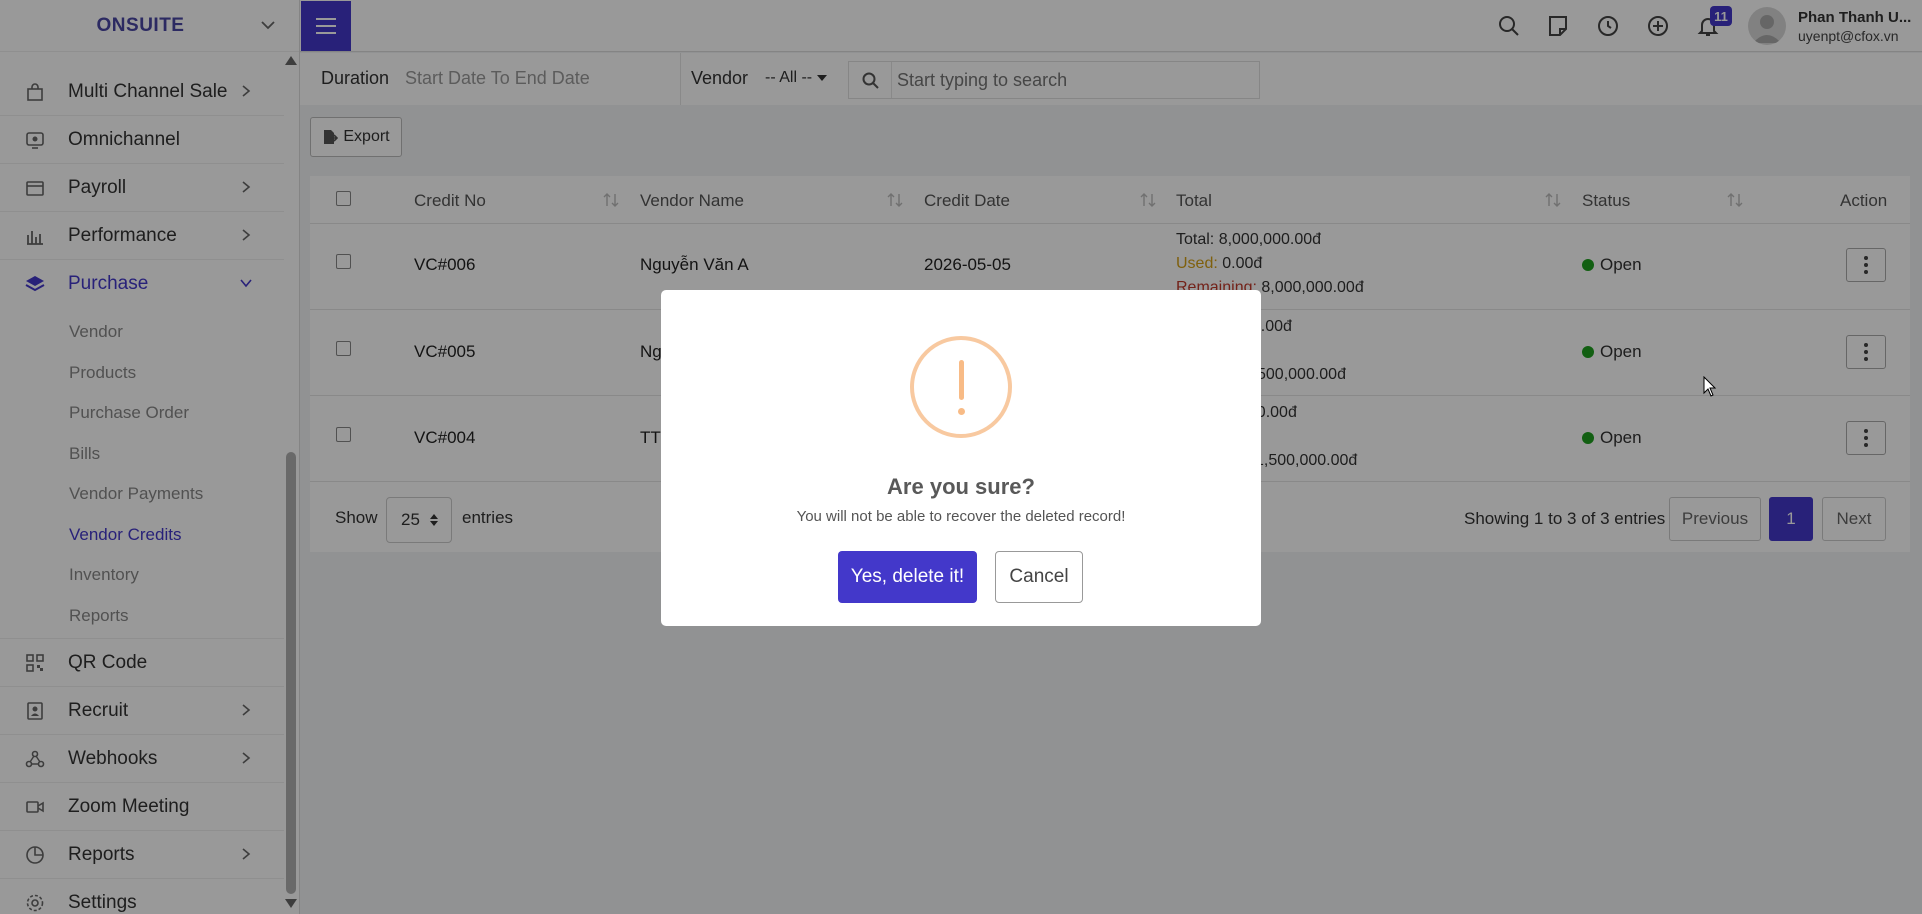 Image resolution: width=1922 pixels, height=914 pixels. I want to click on cancel-button: Cancel, so click(1039, 577).